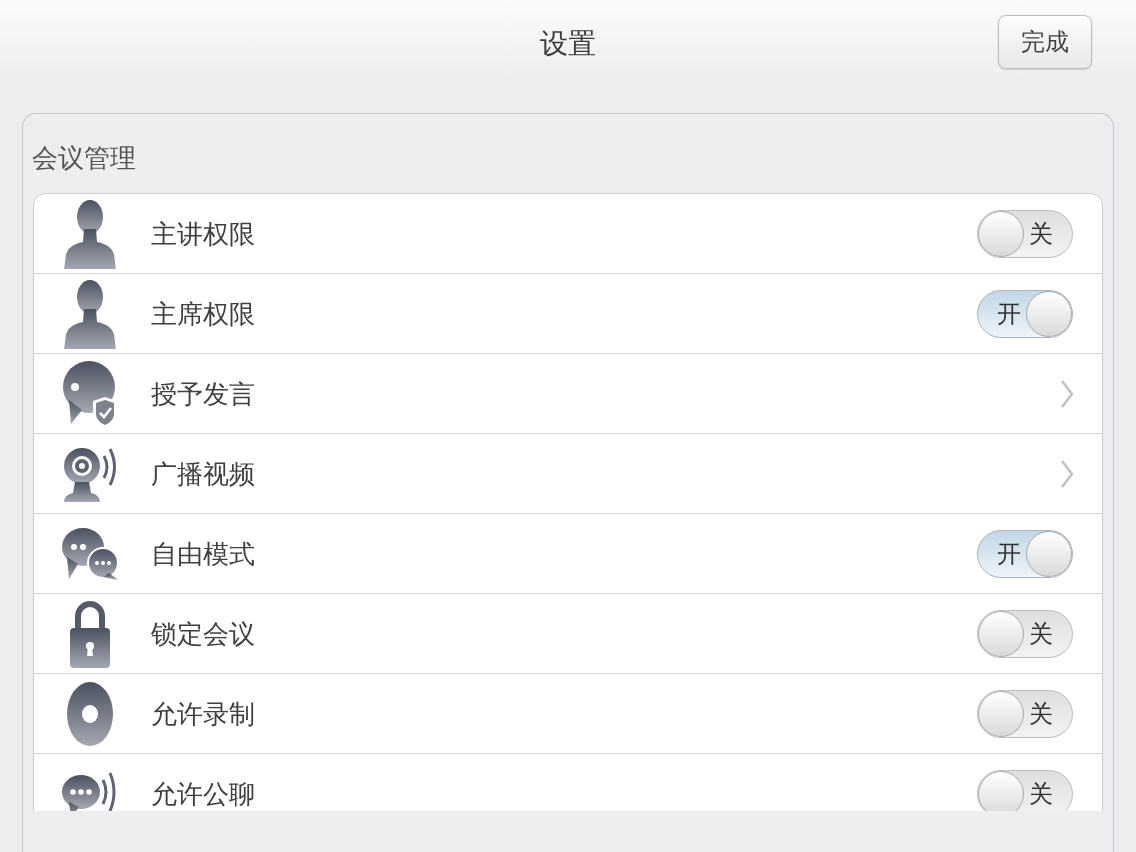 Image resolution: width=1136 pixels, height=852 pixels. Describe the element at coordinates (203, 393) in the screenshot. I see `setting-label: 授予发言` at that location.